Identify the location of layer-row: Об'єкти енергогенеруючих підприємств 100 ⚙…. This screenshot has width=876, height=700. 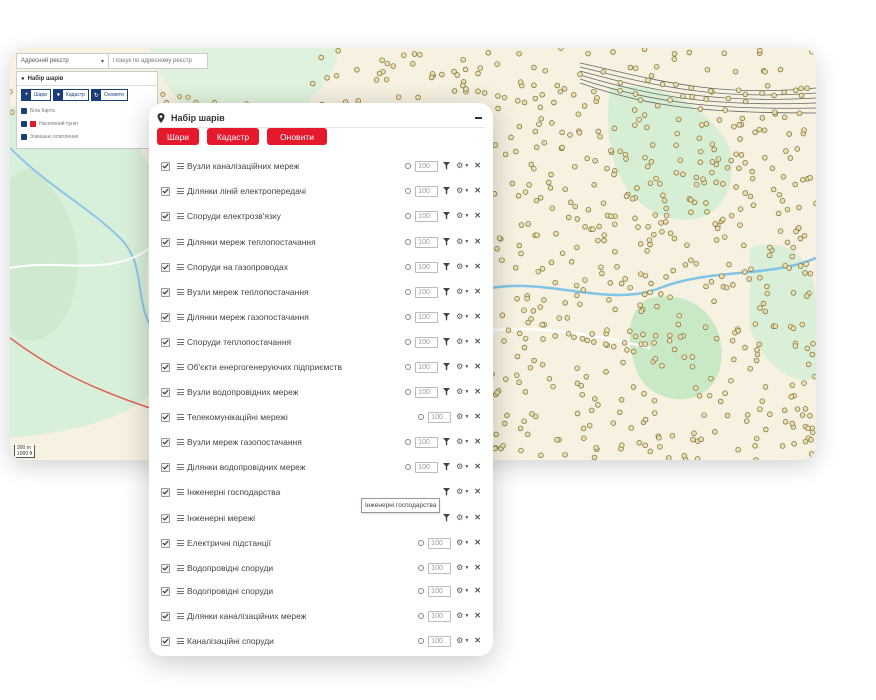
(321, 367).